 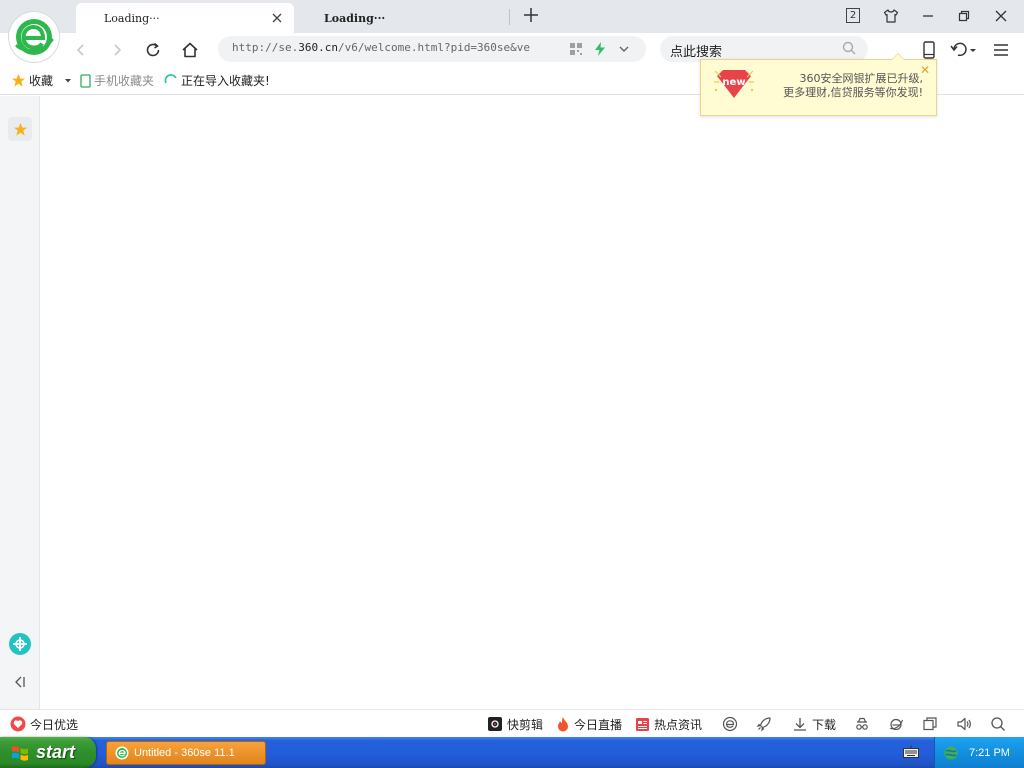 I want to click on extension-notification-popup: new 360安全网银扩展已升级, 更多理财,信贷服务等你发现! ✕, so click(x=818, y=84).